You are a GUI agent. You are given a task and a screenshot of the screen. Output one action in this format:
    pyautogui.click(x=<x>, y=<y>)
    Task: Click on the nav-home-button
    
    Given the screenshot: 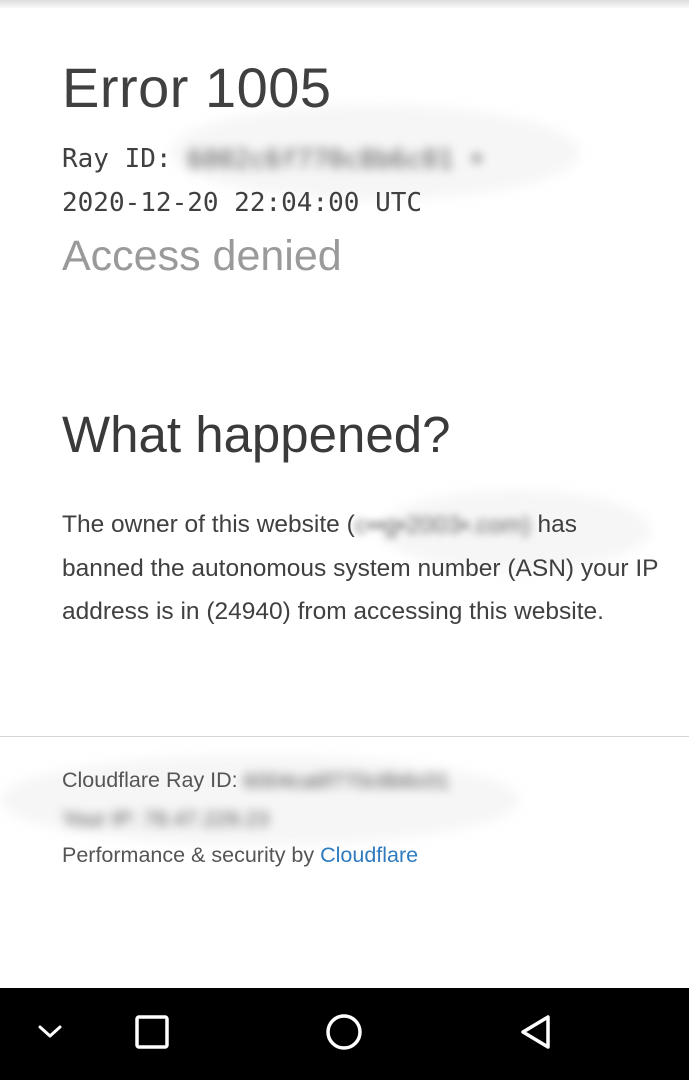 What is the action you would take?
    pyautogui.click(x=344, y=1034)
    